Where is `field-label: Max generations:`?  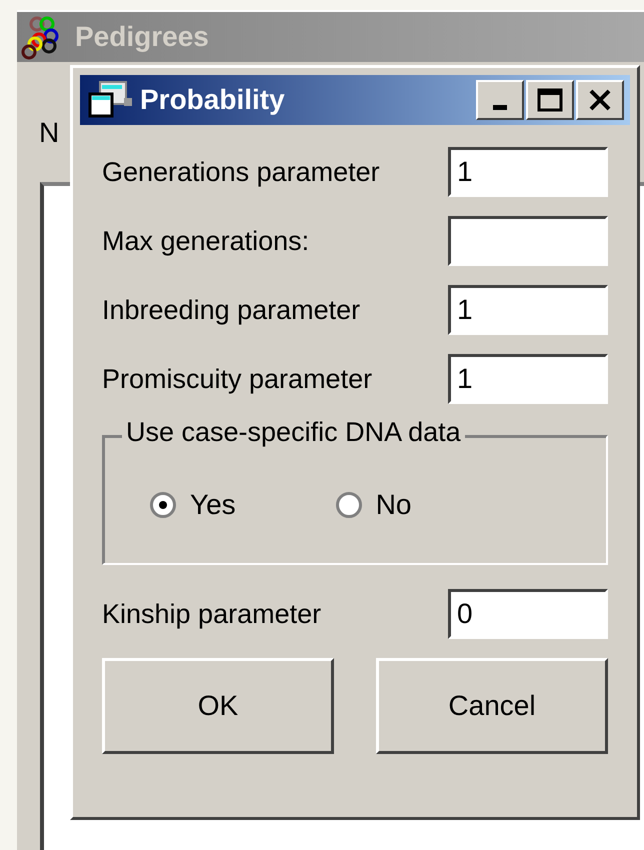
field-label: Max generations: is located at coordinates (206, 241).